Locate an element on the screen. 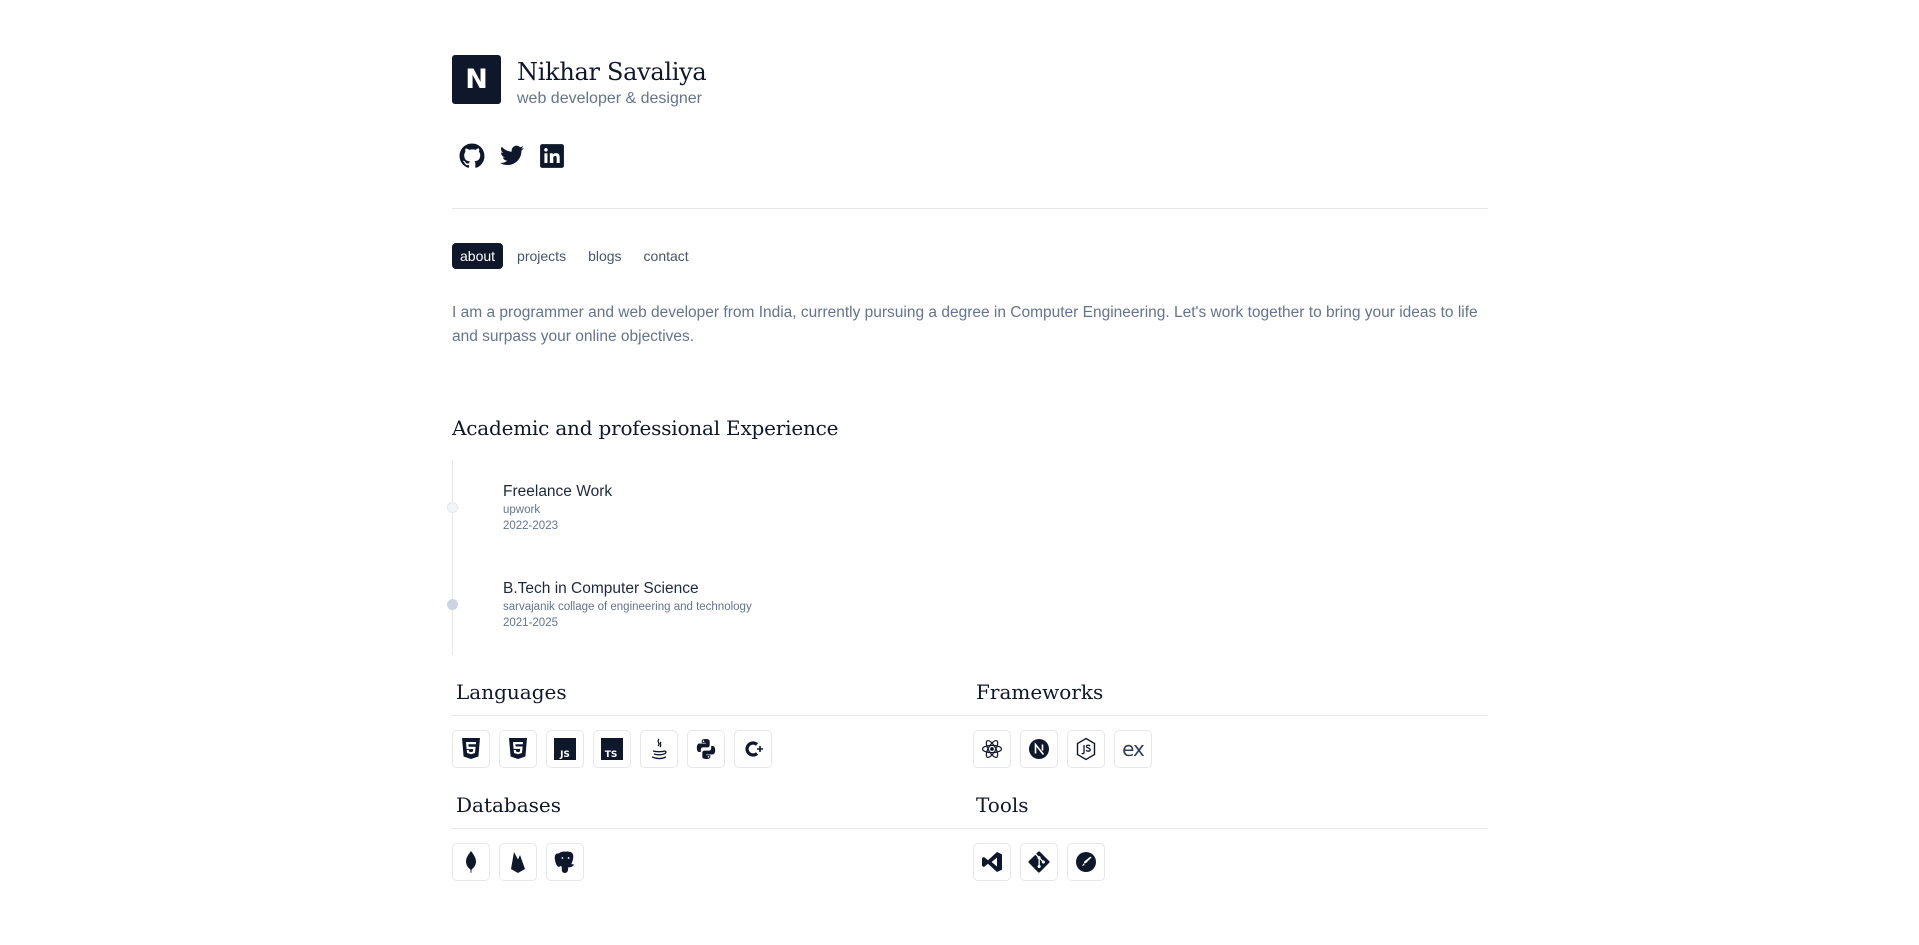 The image size is (1919, 945). social-links is located at coordinates (512, 156).